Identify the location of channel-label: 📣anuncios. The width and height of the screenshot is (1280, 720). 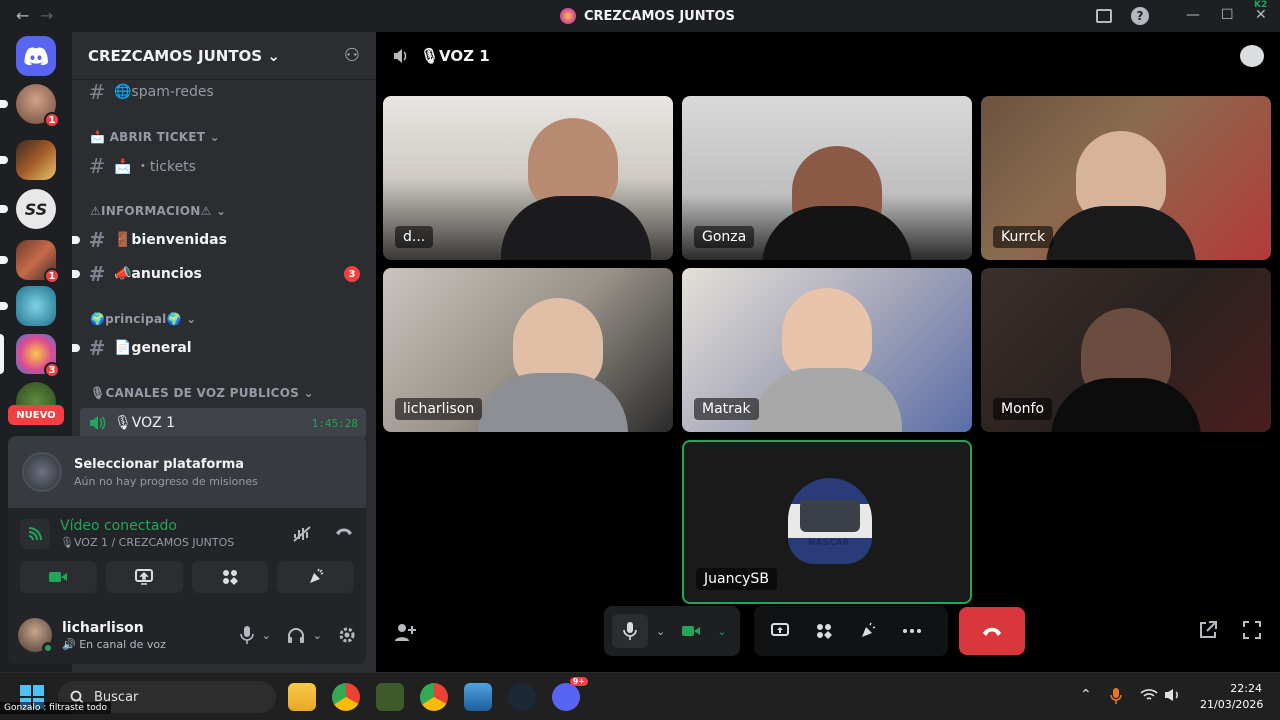
(158, 274).